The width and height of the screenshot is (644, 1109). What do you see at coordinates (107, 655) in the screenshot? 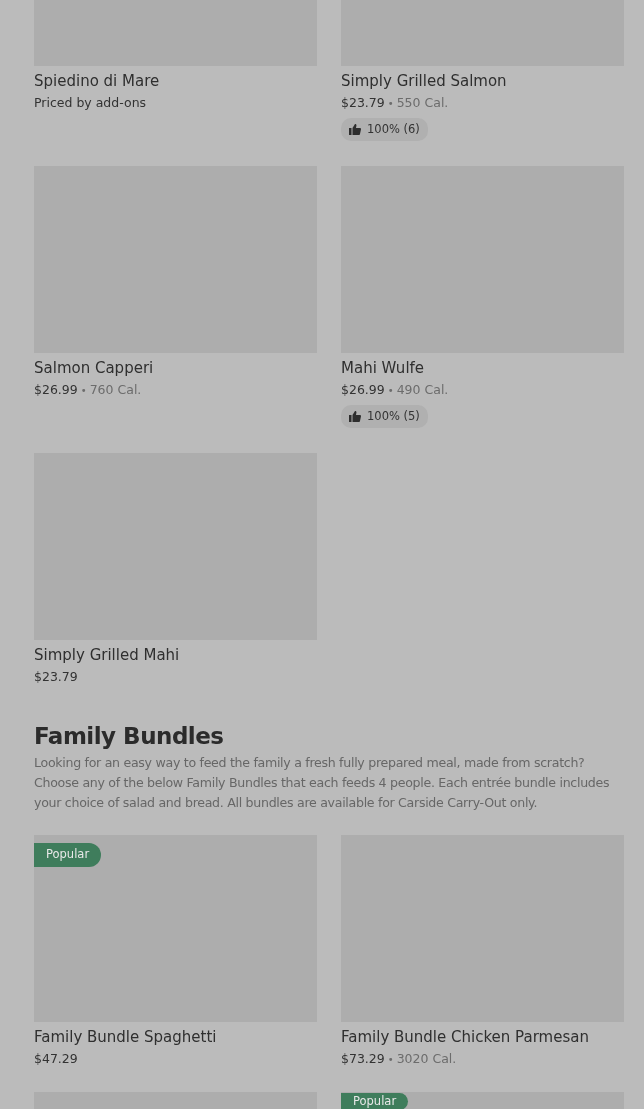
I see `item-name: Simply Grilled Mahi` at bounding box center [107, 655].